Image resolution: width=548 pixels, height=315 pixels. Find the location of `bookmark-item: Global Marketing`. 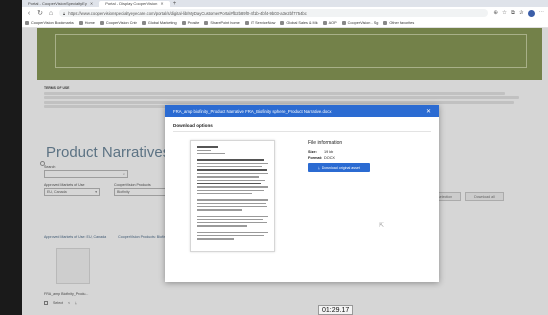

bookmark-item: Global Marketing is located at coordinates (159, 23).